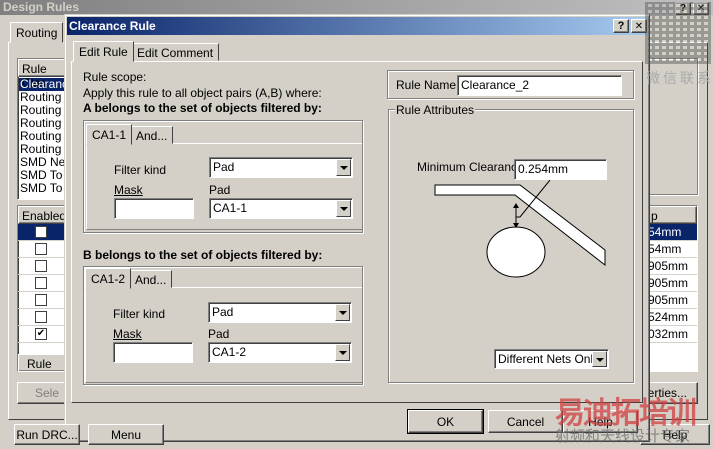  What do you see at coordinates (470, 167) in the screenshot?
I see `min-clearance-label: Minimum Clearance` at bounding box center [470, 167].